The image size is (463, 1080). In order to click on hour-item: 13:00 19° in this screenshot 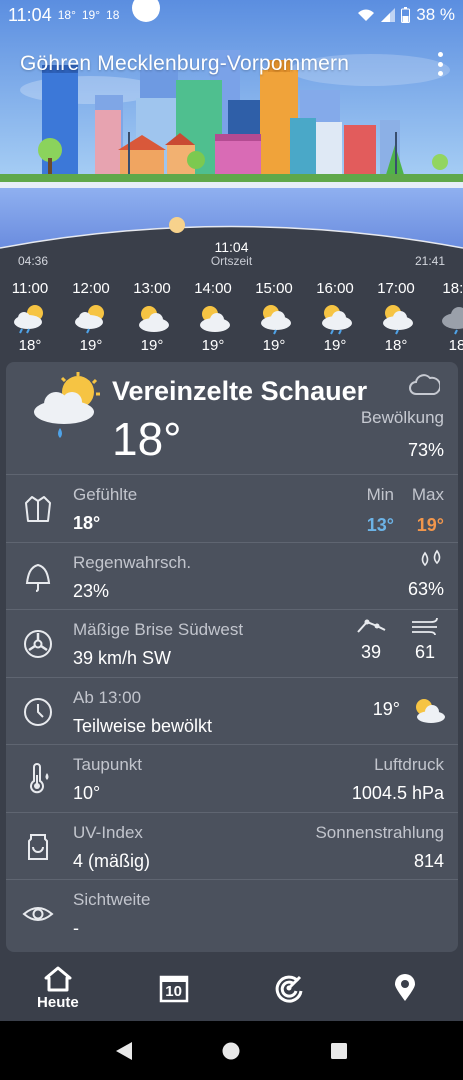, I will do `click(152, 317)`.